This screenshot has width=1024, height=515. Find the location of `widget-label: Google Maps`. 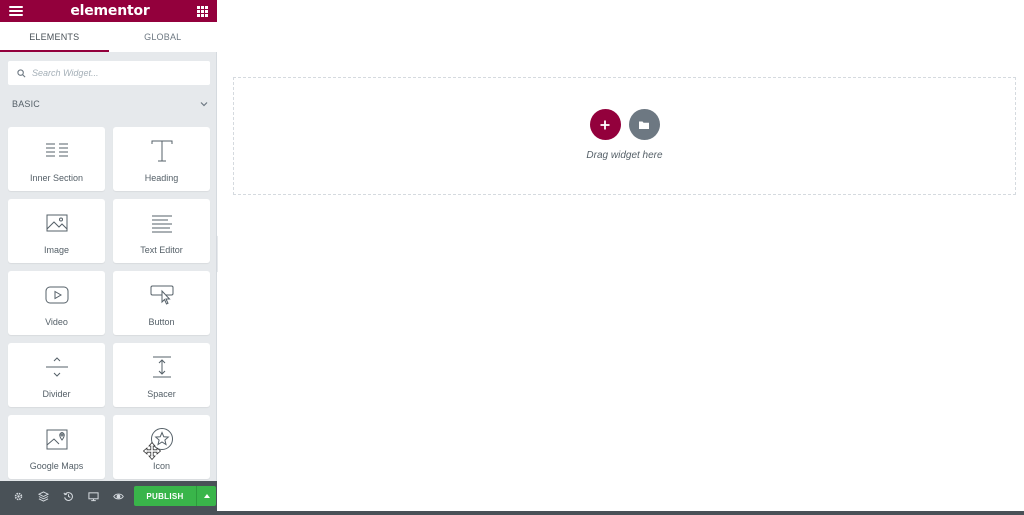

widget-label: Google Maps is located at coordinates (56, 466).